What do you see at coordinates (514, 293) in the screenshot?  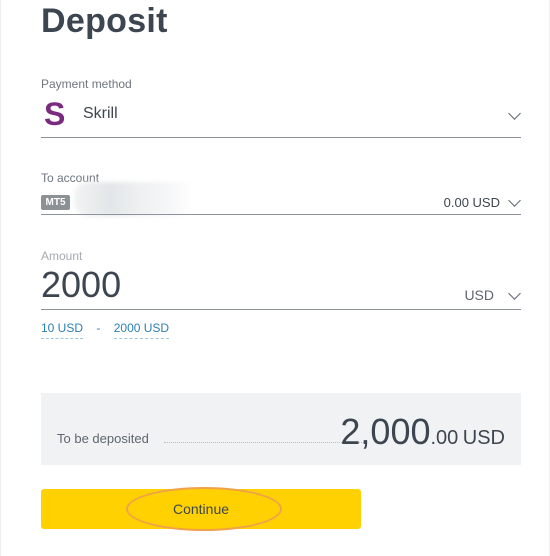 I see `currency-chevron-down-icon` at bounding box center [514, 293].